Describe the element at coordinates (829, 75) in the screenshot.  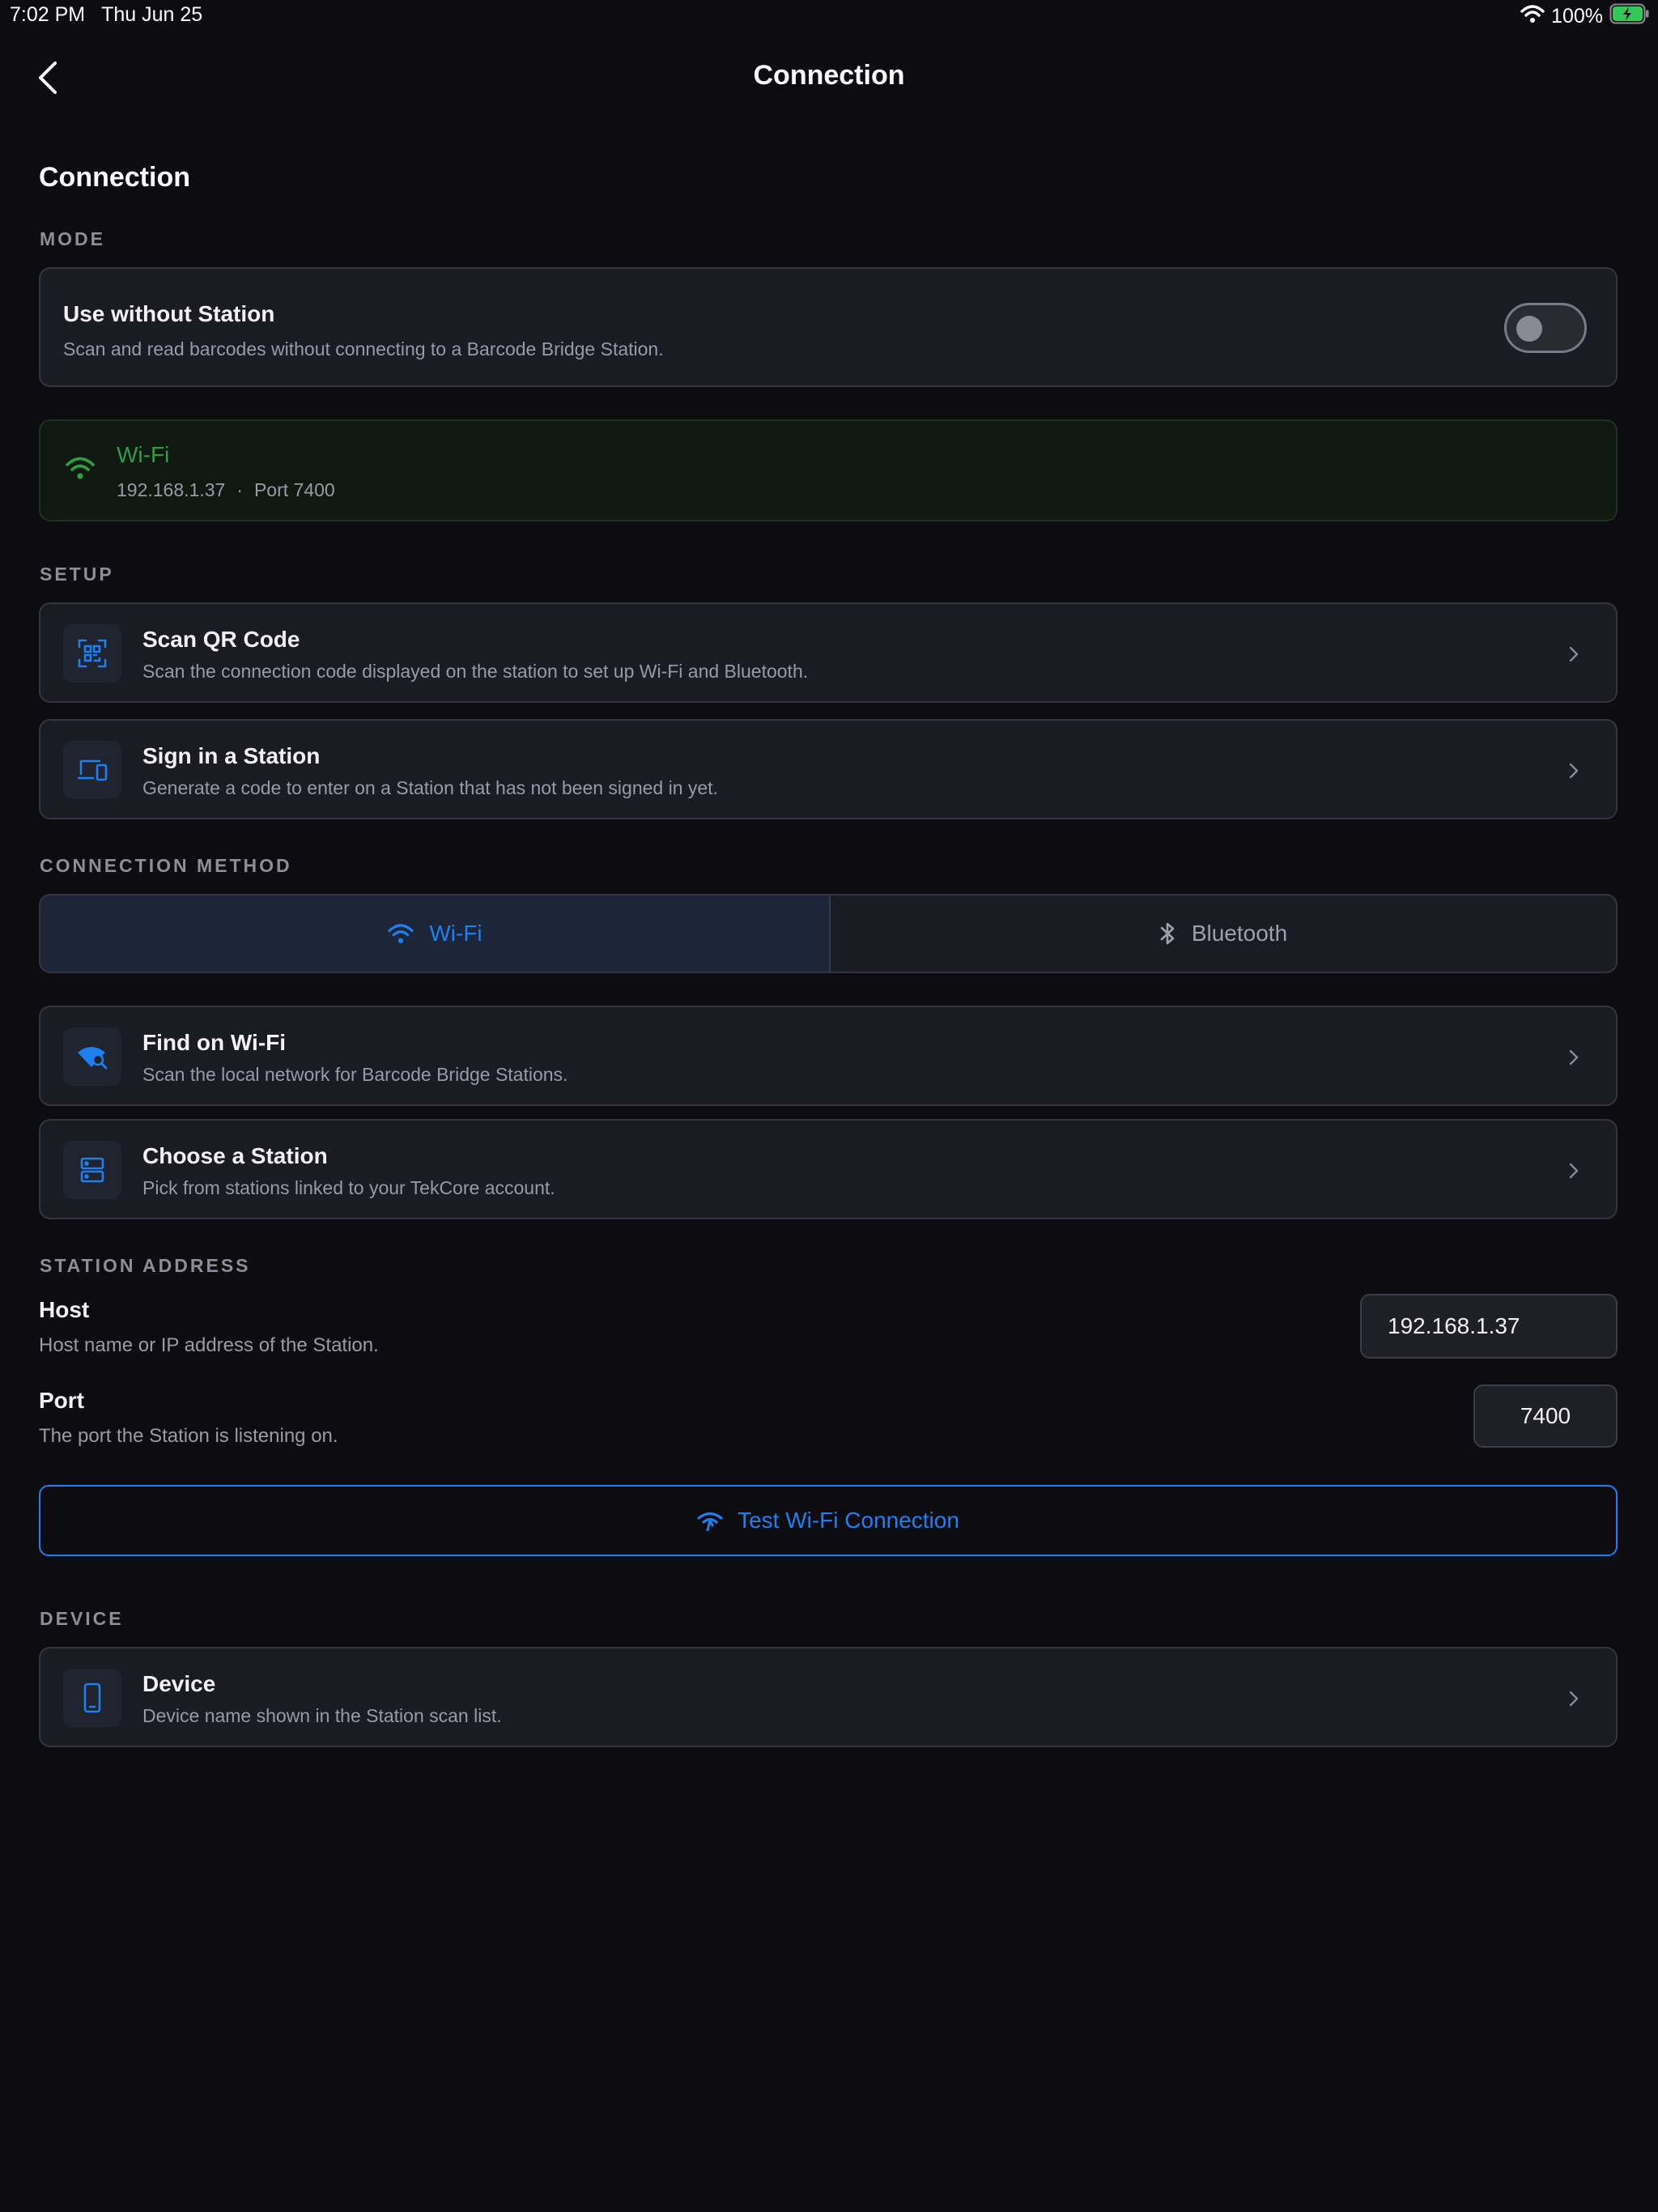
I see `nav-title: Connection` at that location.